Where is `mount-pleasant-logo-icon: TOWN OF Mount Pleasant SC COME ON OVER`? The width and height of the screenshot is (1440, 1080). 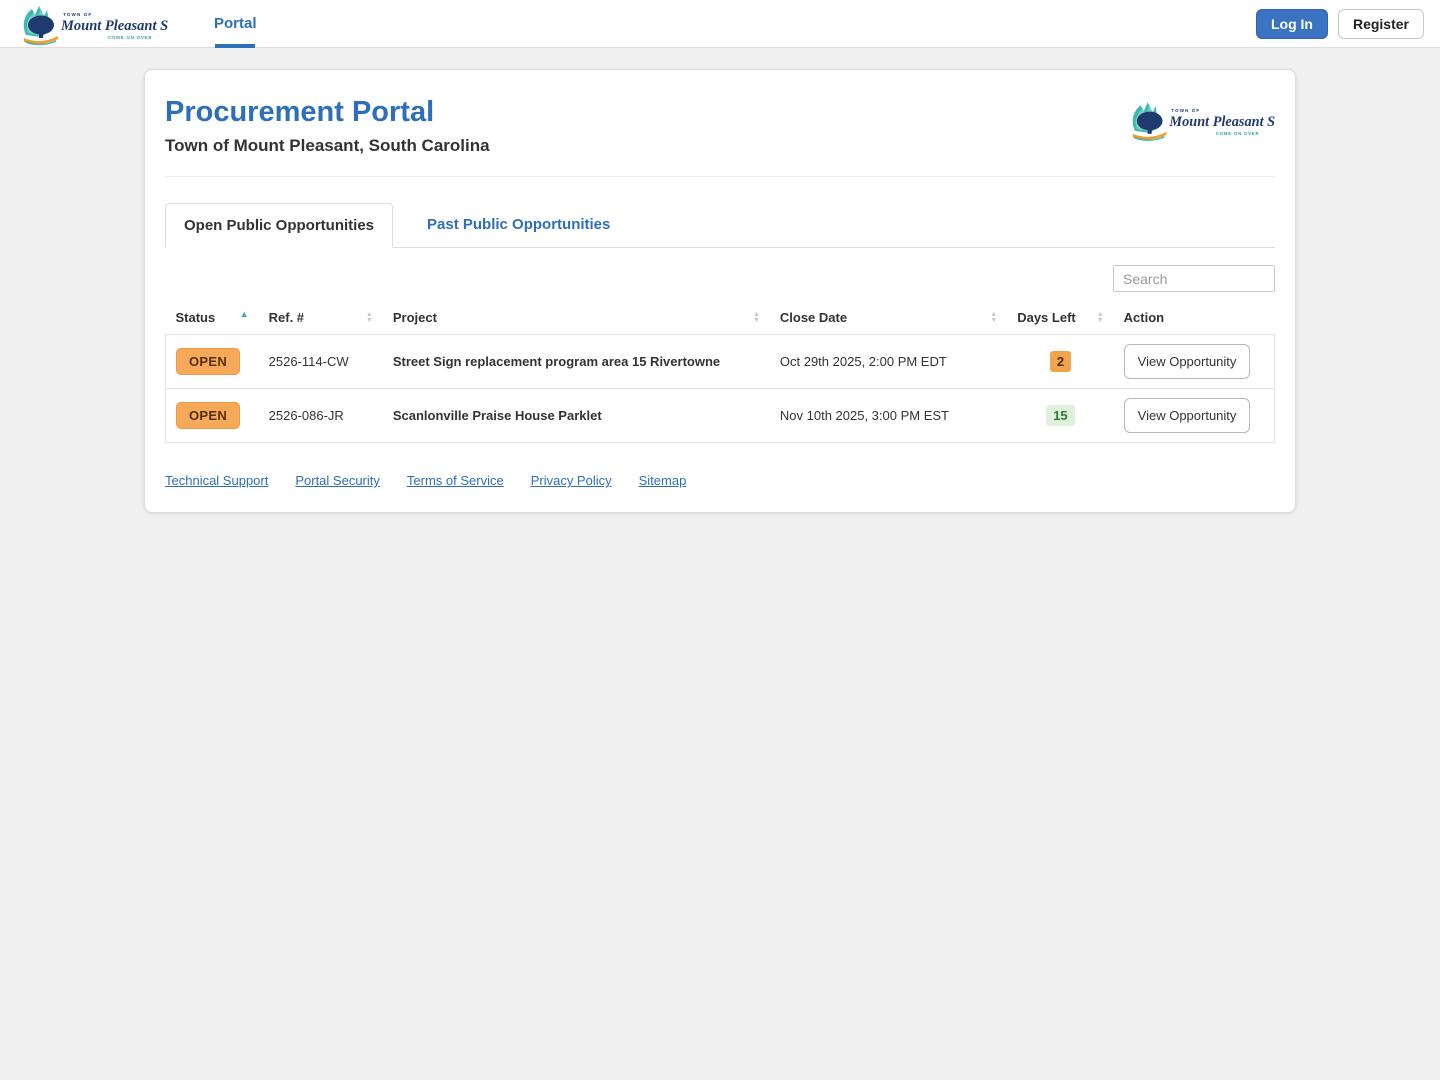
mount-pleasant-logo-icon: TOWN OF Mount Pleasant SC COME ON OVER is located at coordinates (95, 25).